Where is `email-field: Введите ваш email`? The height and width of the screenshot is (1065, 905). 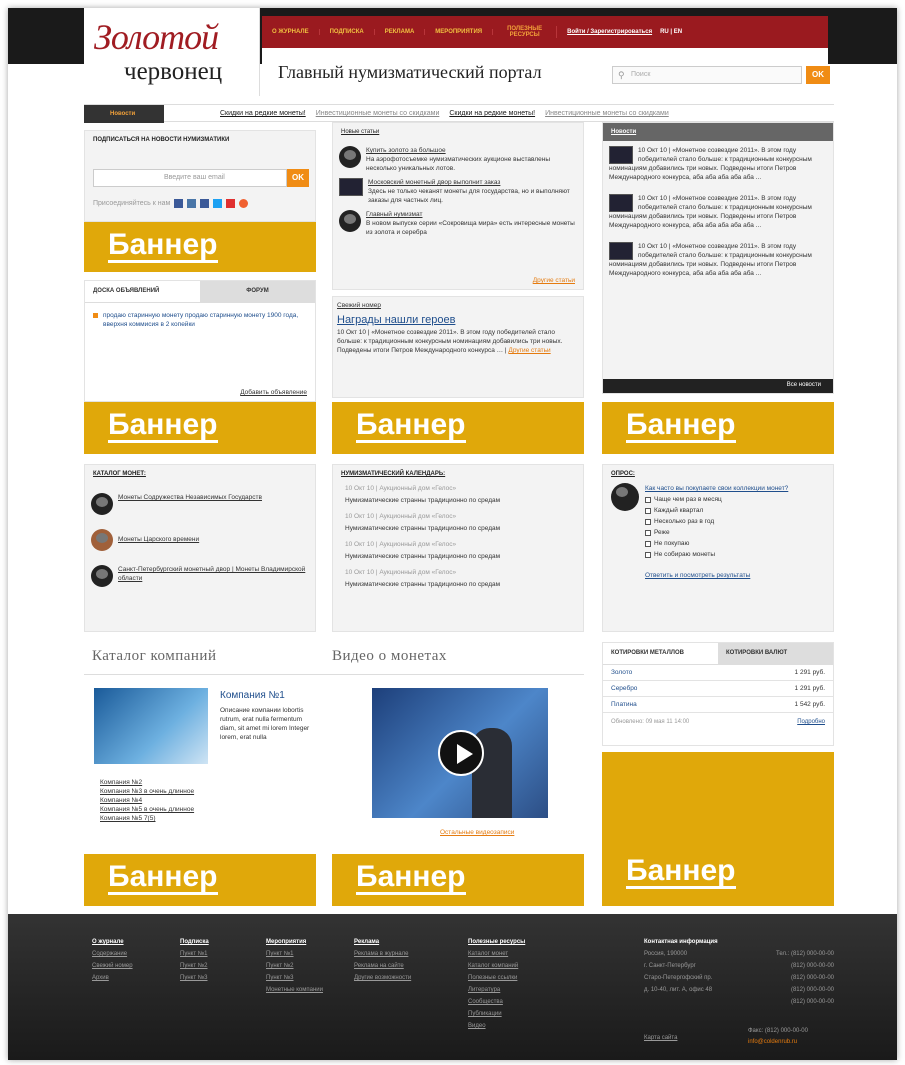 email-field: Введите ваш email is located at coordinates (190, 178).